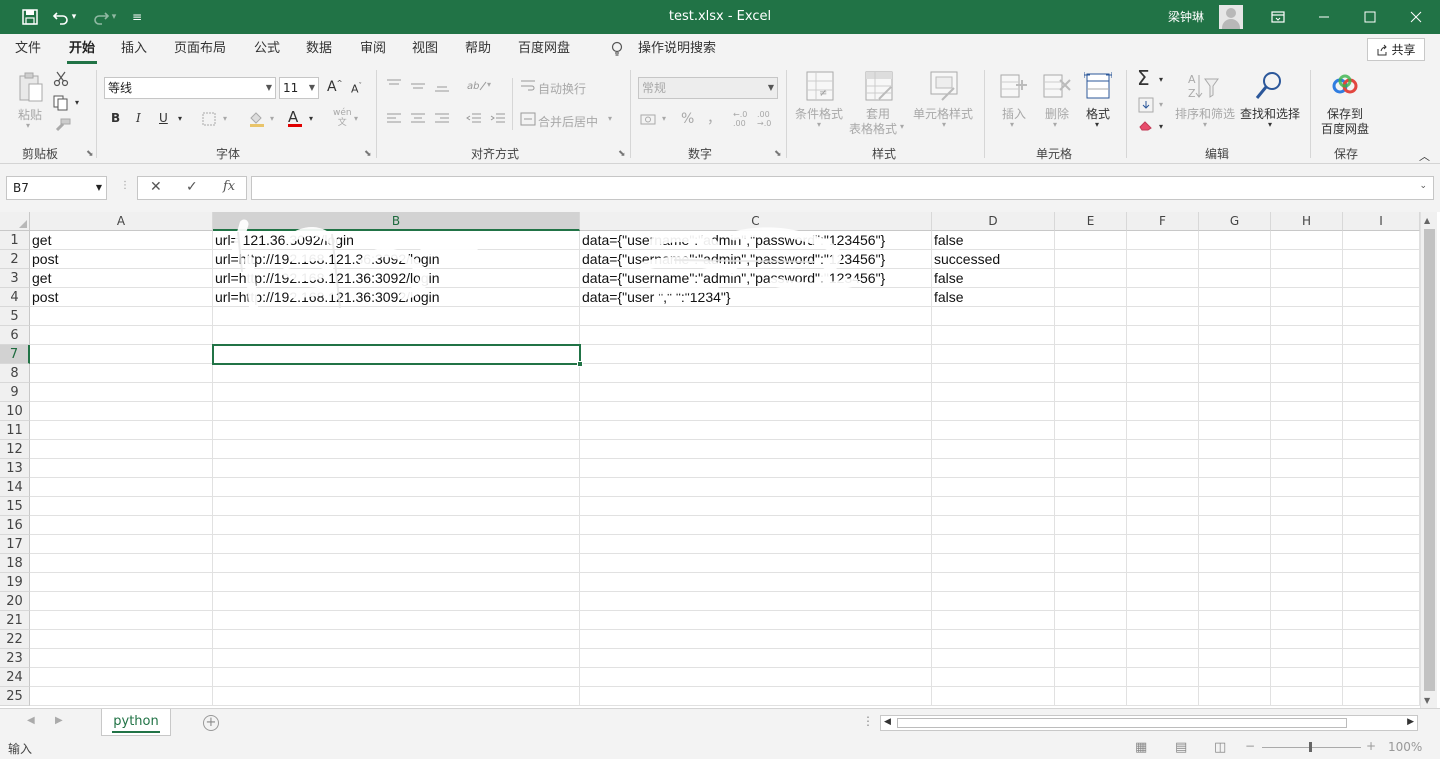 The image size is (1440, 759). Describe the element at coordinates (1235, 639) in the screenshot. I see `cell-g22` at that location.